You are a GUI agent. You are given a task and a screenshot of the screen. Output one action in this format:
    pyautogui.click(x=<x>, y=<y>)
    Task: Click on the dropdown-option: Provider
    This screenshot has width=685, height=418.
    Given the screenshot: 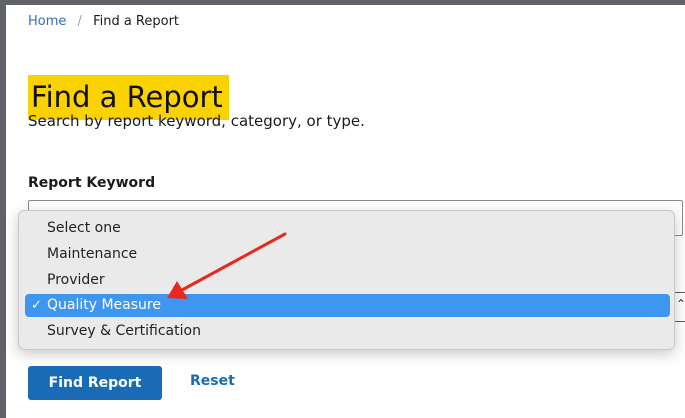 What is the action you would take?
    pyautogui.click(x=347, y=280)
    